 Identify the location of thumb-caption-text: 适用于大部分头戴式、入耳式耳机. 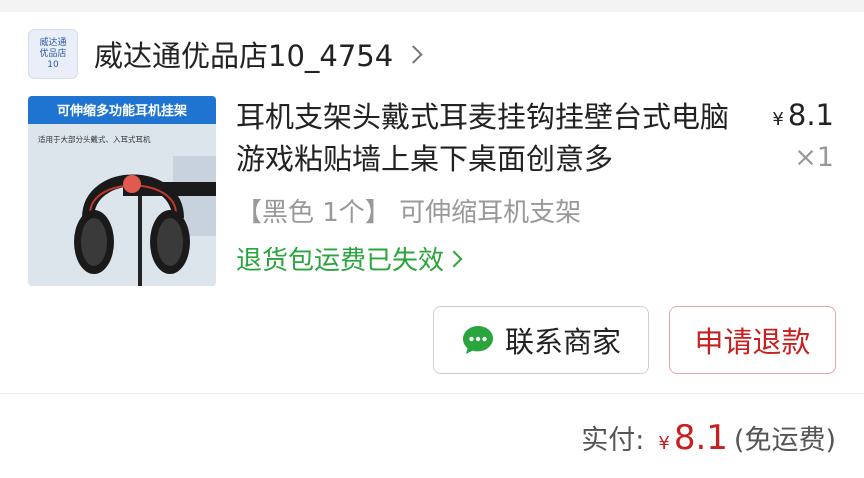
(94, 139).